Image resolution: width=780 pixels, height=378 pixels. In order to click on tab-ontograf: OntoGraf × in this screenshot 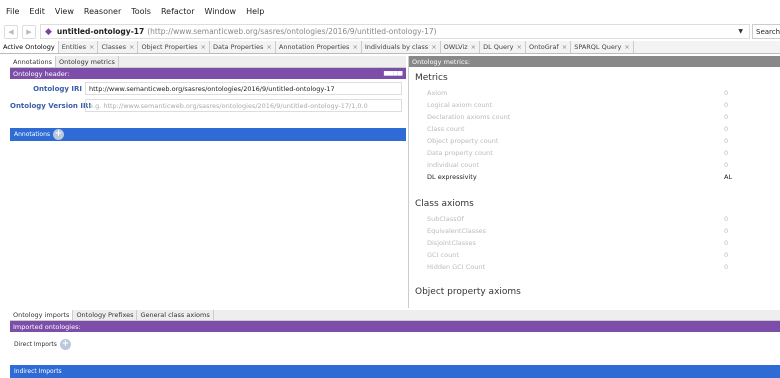, I will do `click(549, 47)`.